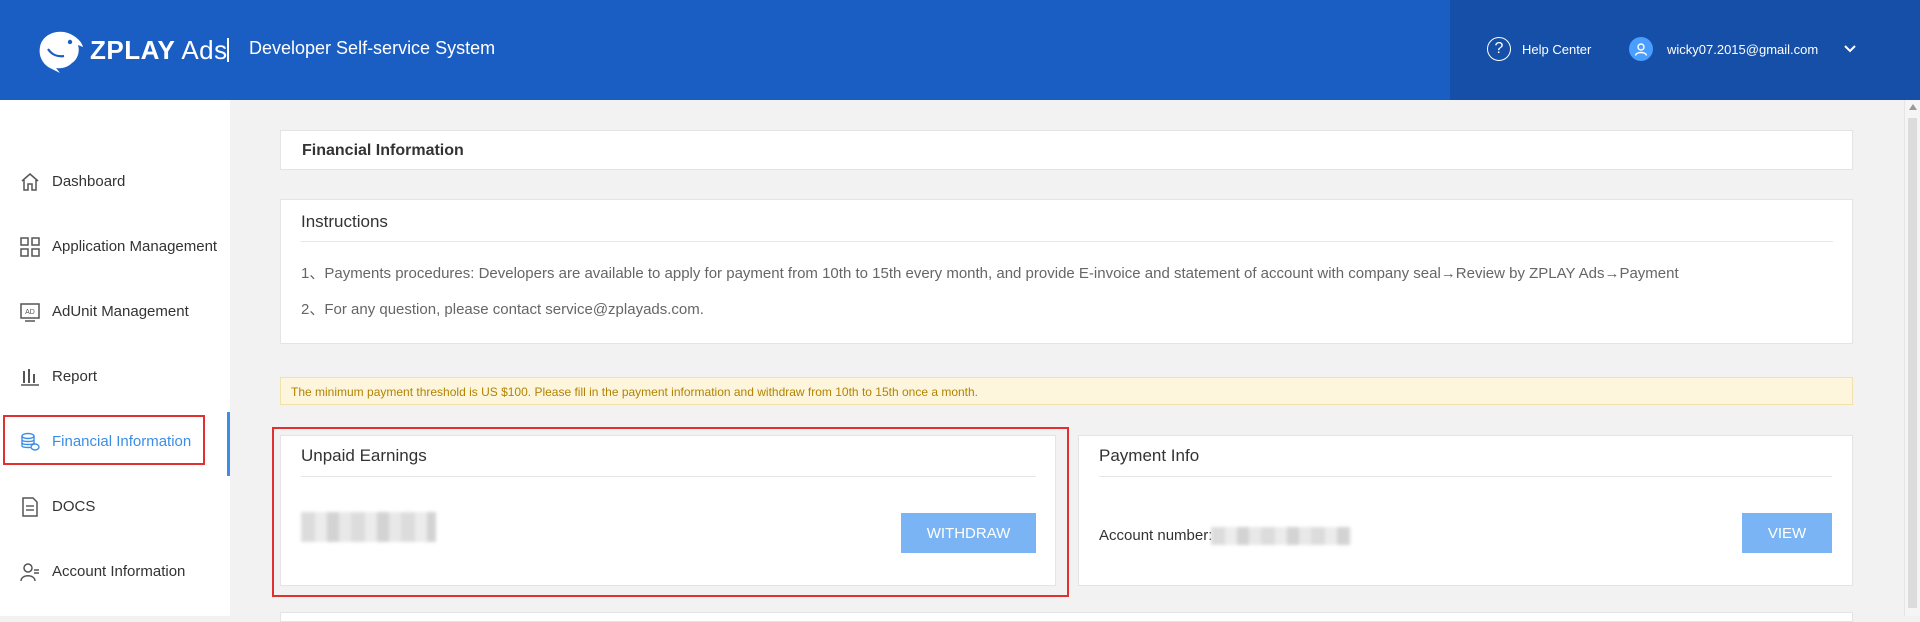  What do you see at coordinates (228, 444) in the screenshot?
I see `active-indicator` at bounding box center [228, 444].